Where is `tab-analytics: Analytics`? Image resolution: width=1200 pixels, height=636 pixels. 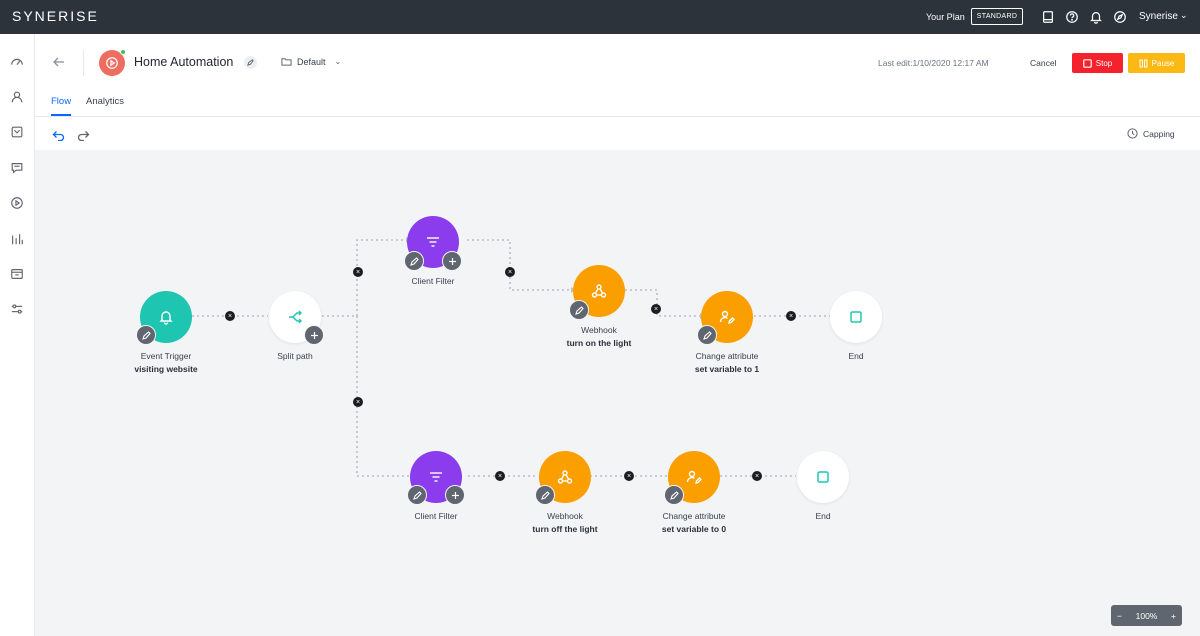
tab-analytics: Analytics is located at coordinates (105, 101).